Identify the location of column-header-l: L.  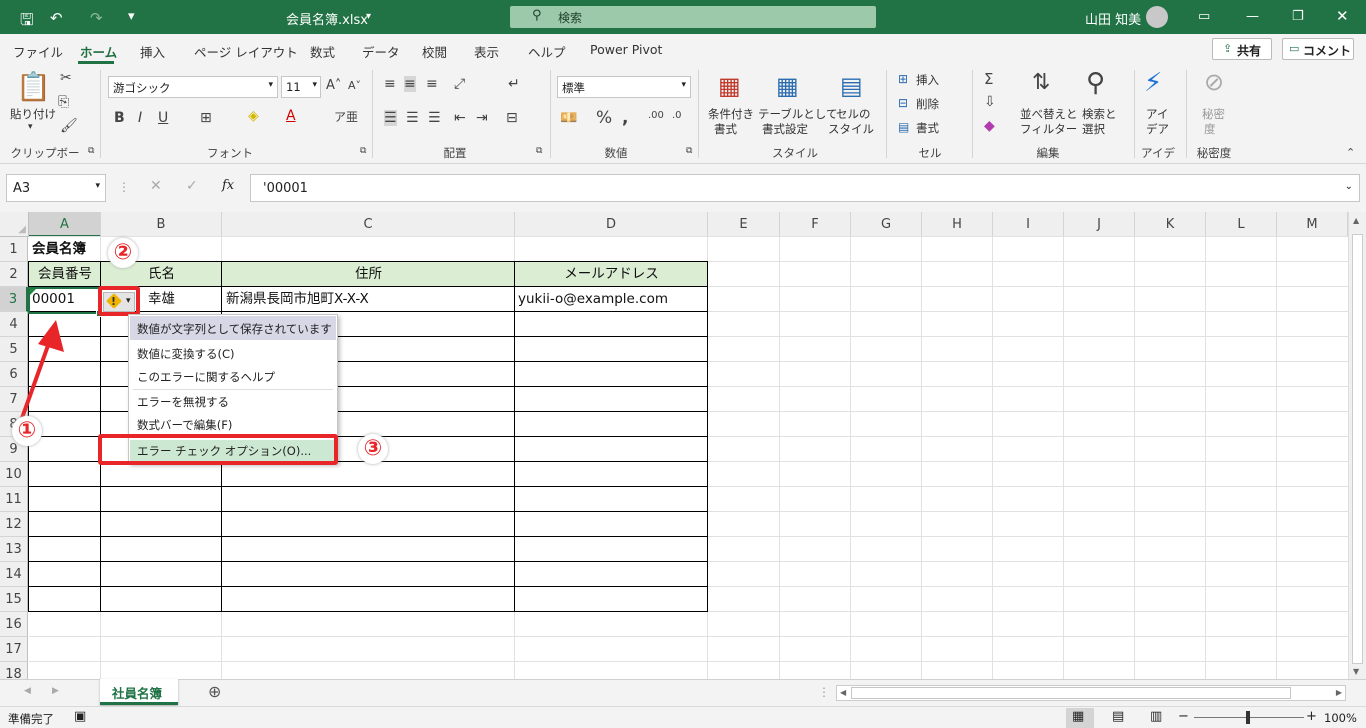
(1241, 224).